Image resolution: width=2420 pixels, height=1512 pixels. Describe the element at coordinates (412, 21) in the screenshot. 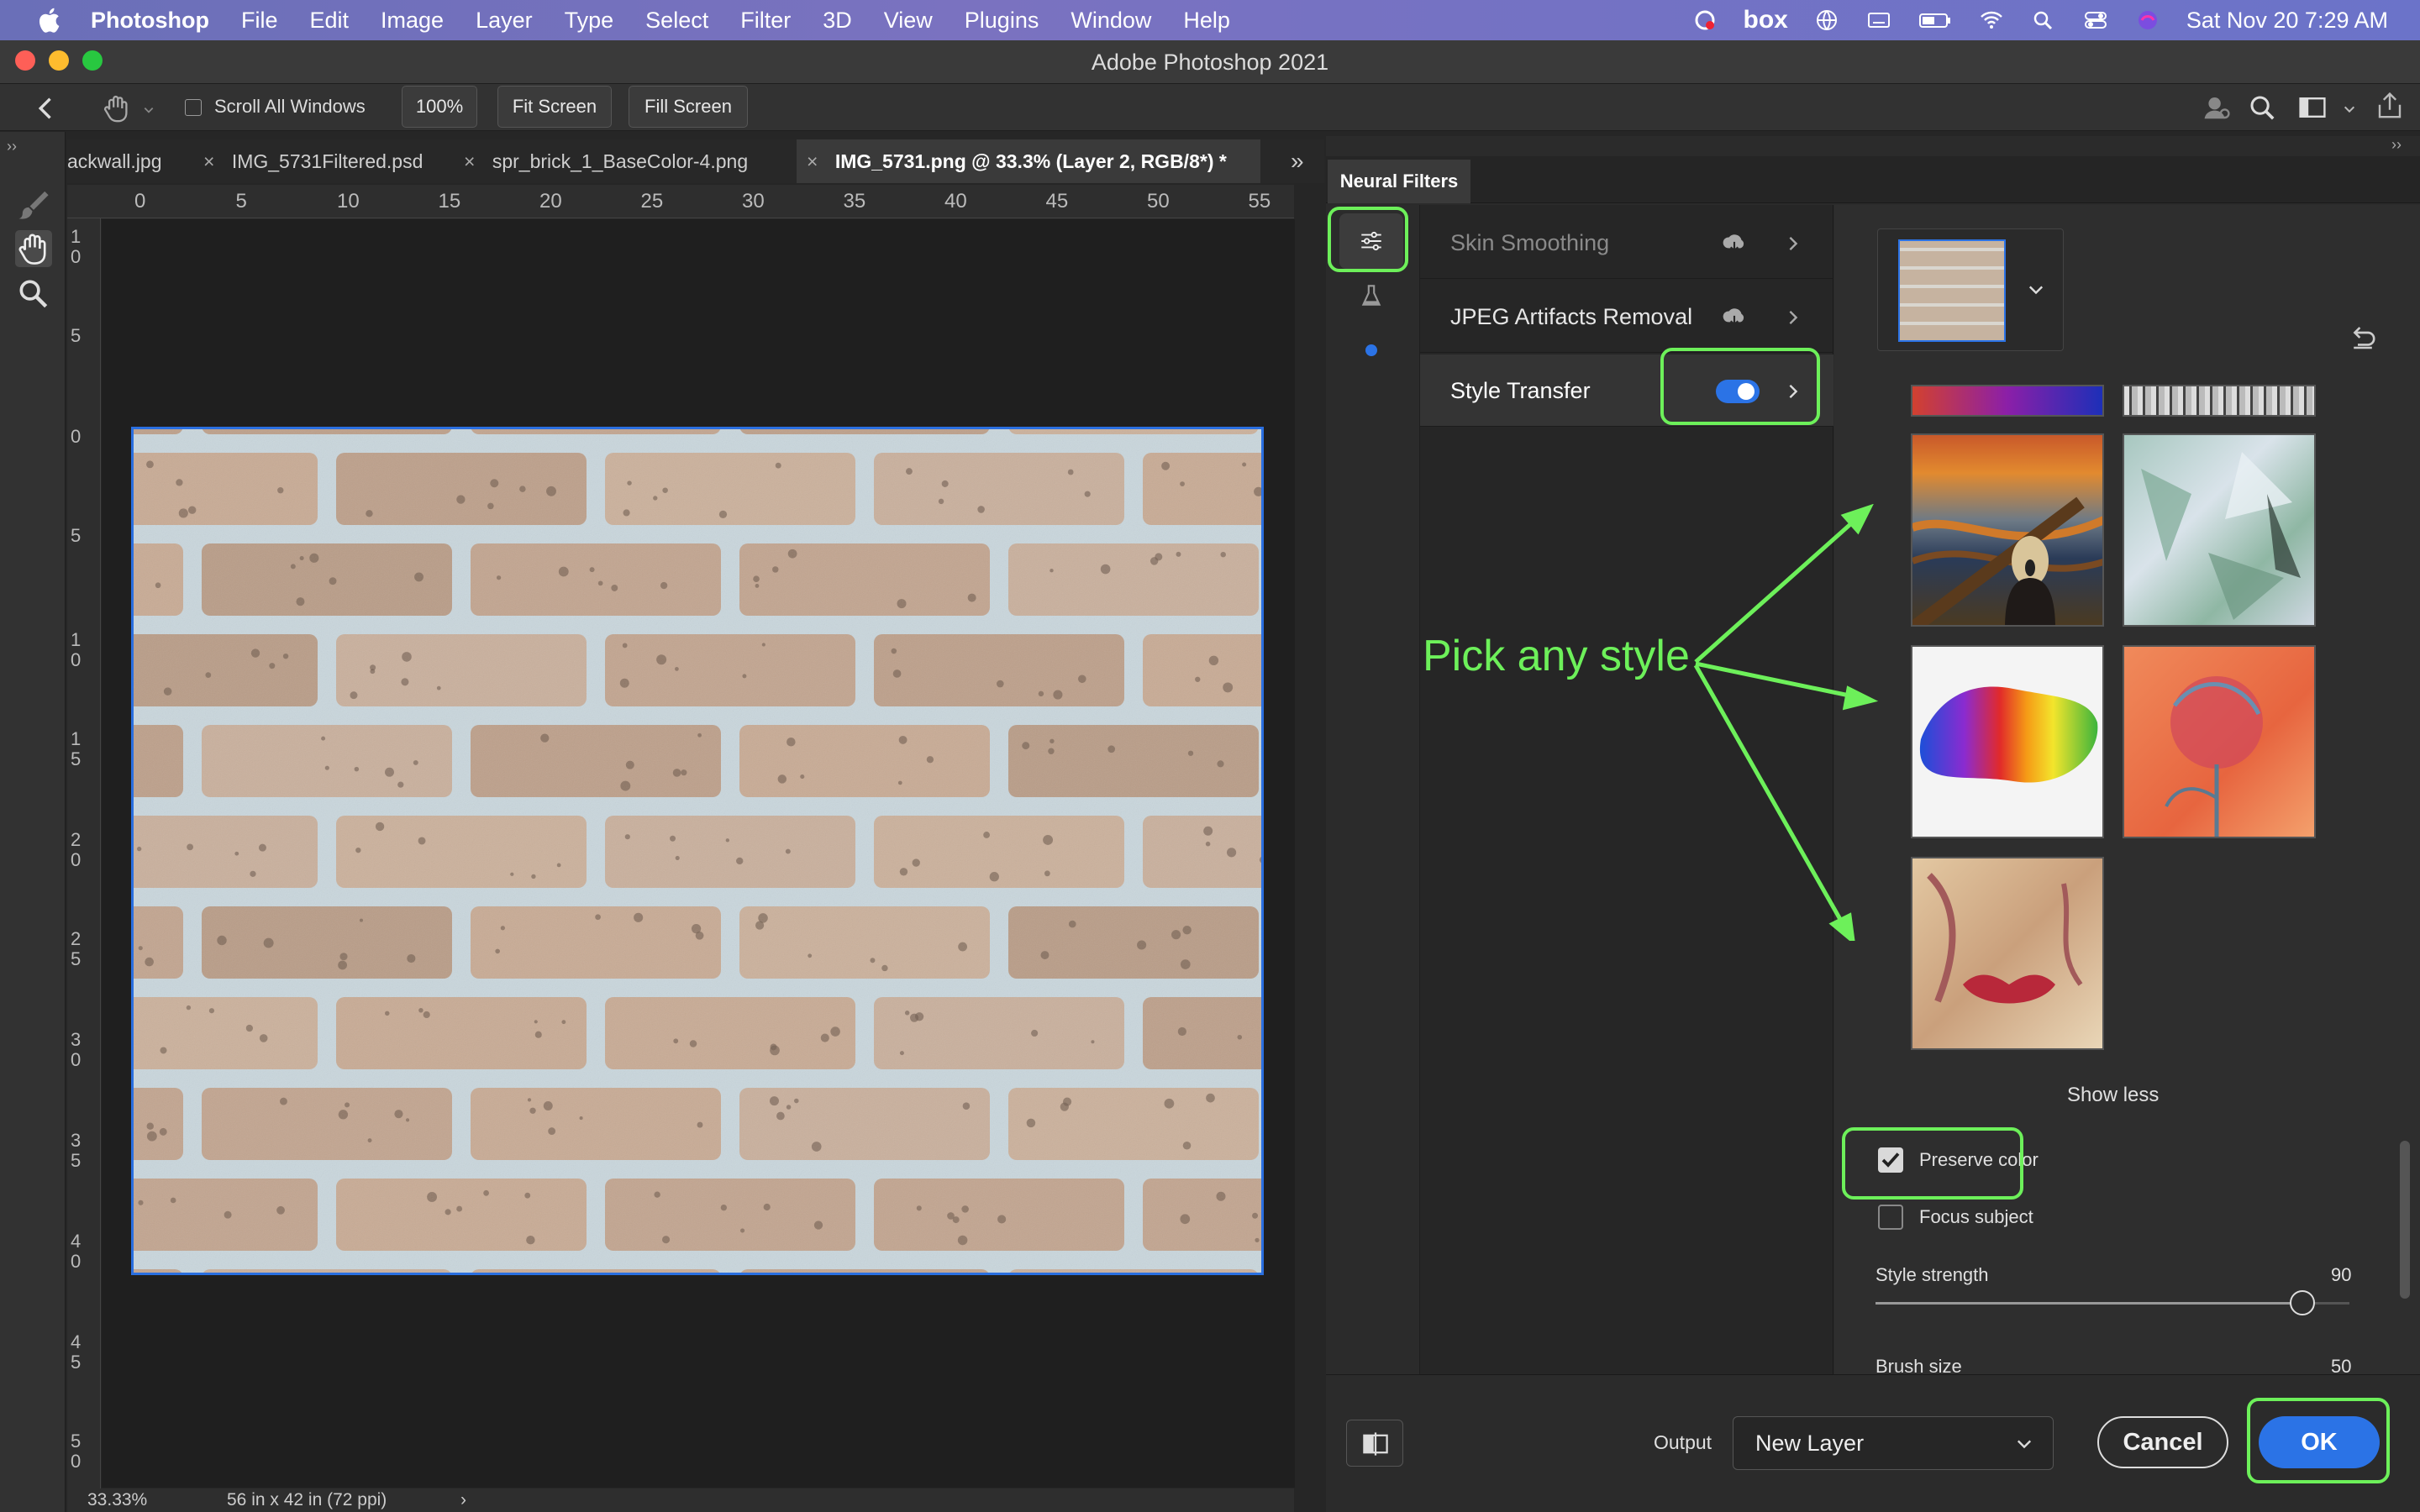

I see `menu-image: Image` at that location.